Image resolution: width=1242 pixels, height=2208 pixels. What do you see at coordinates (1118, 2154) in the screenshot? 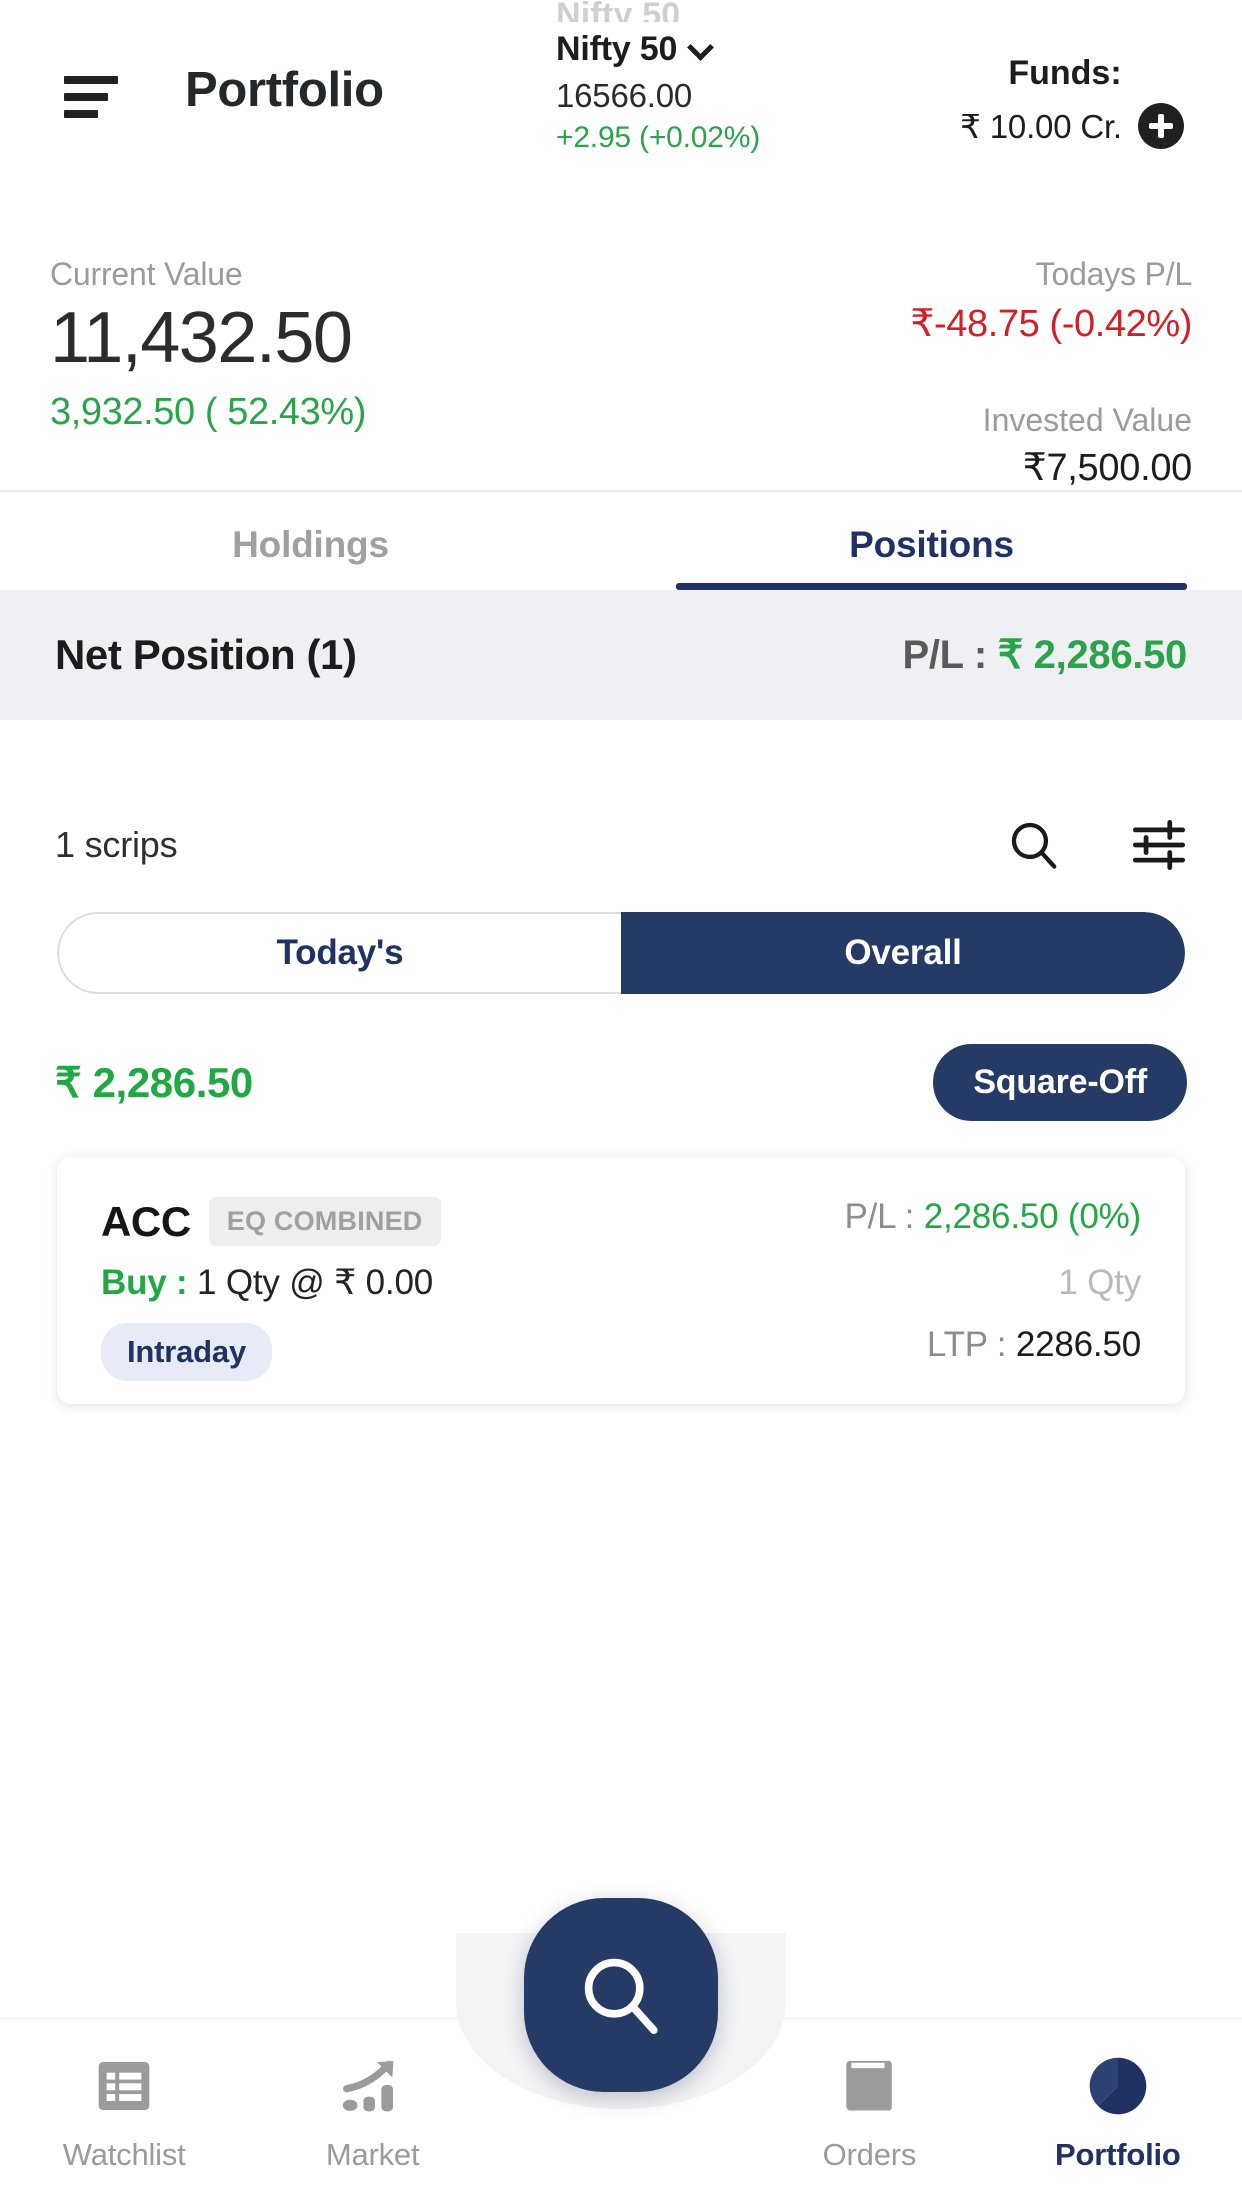
I see `nav-label-portfolio: Portfolio` at bounding box center [1118, 2154].